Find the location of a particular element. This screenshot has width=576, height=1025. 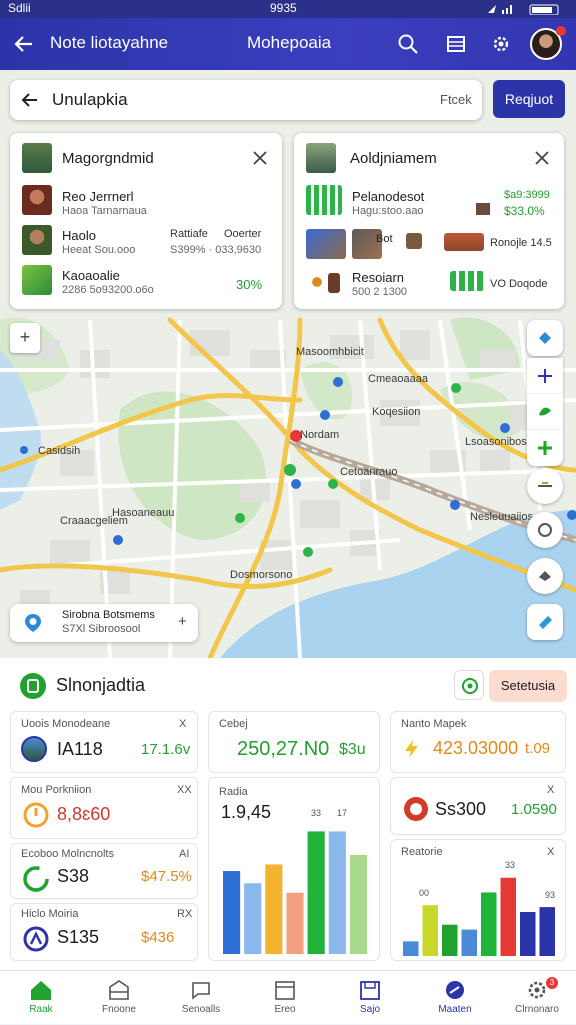

measure-button is located at coordinates (545, 486).